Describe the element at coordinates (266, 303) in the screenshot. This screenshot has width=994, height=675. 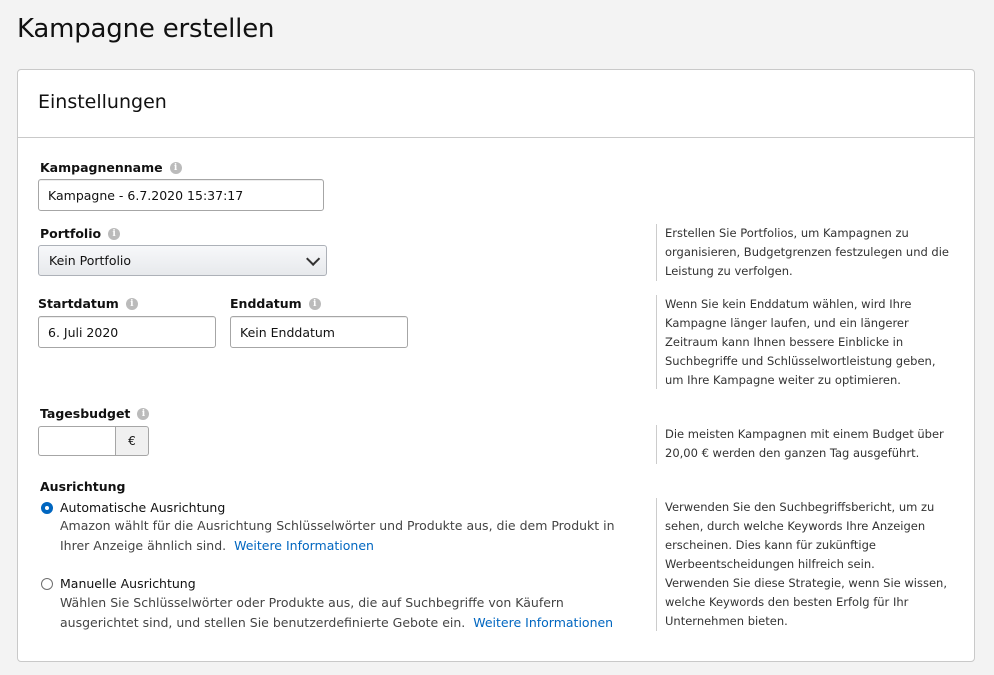
I see `end-date-label-text: Enddatum` at that location.